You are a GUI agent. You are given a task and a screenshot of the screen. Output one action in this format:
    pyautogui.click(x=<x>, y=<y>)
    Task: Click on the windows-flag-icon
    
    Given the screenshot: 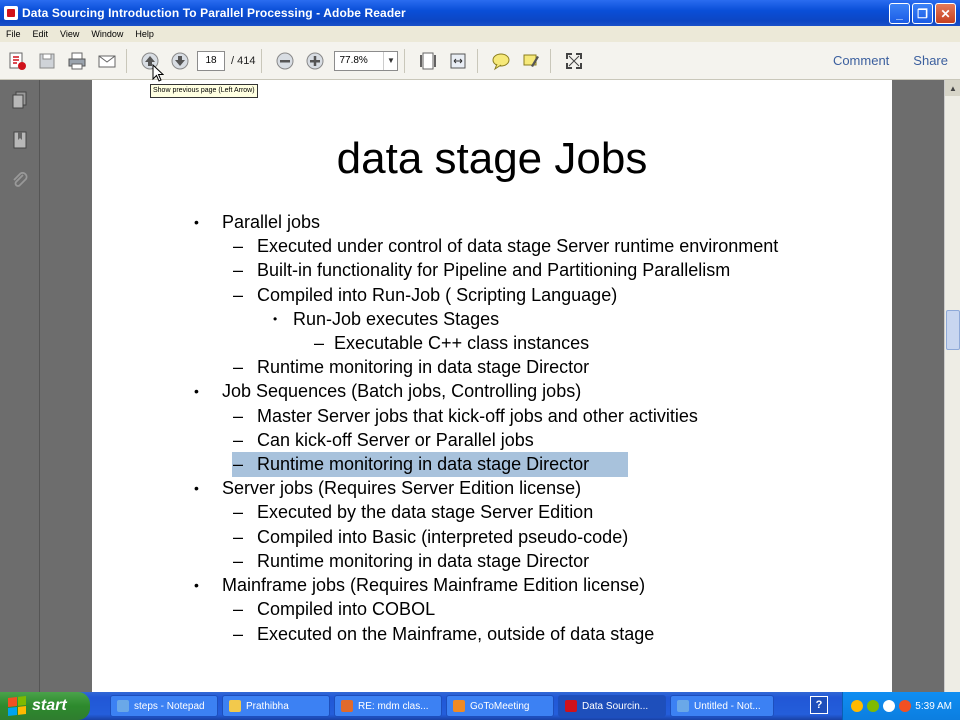 What is the action you would take?
    pyautogui.click(x=17, y=706)
    